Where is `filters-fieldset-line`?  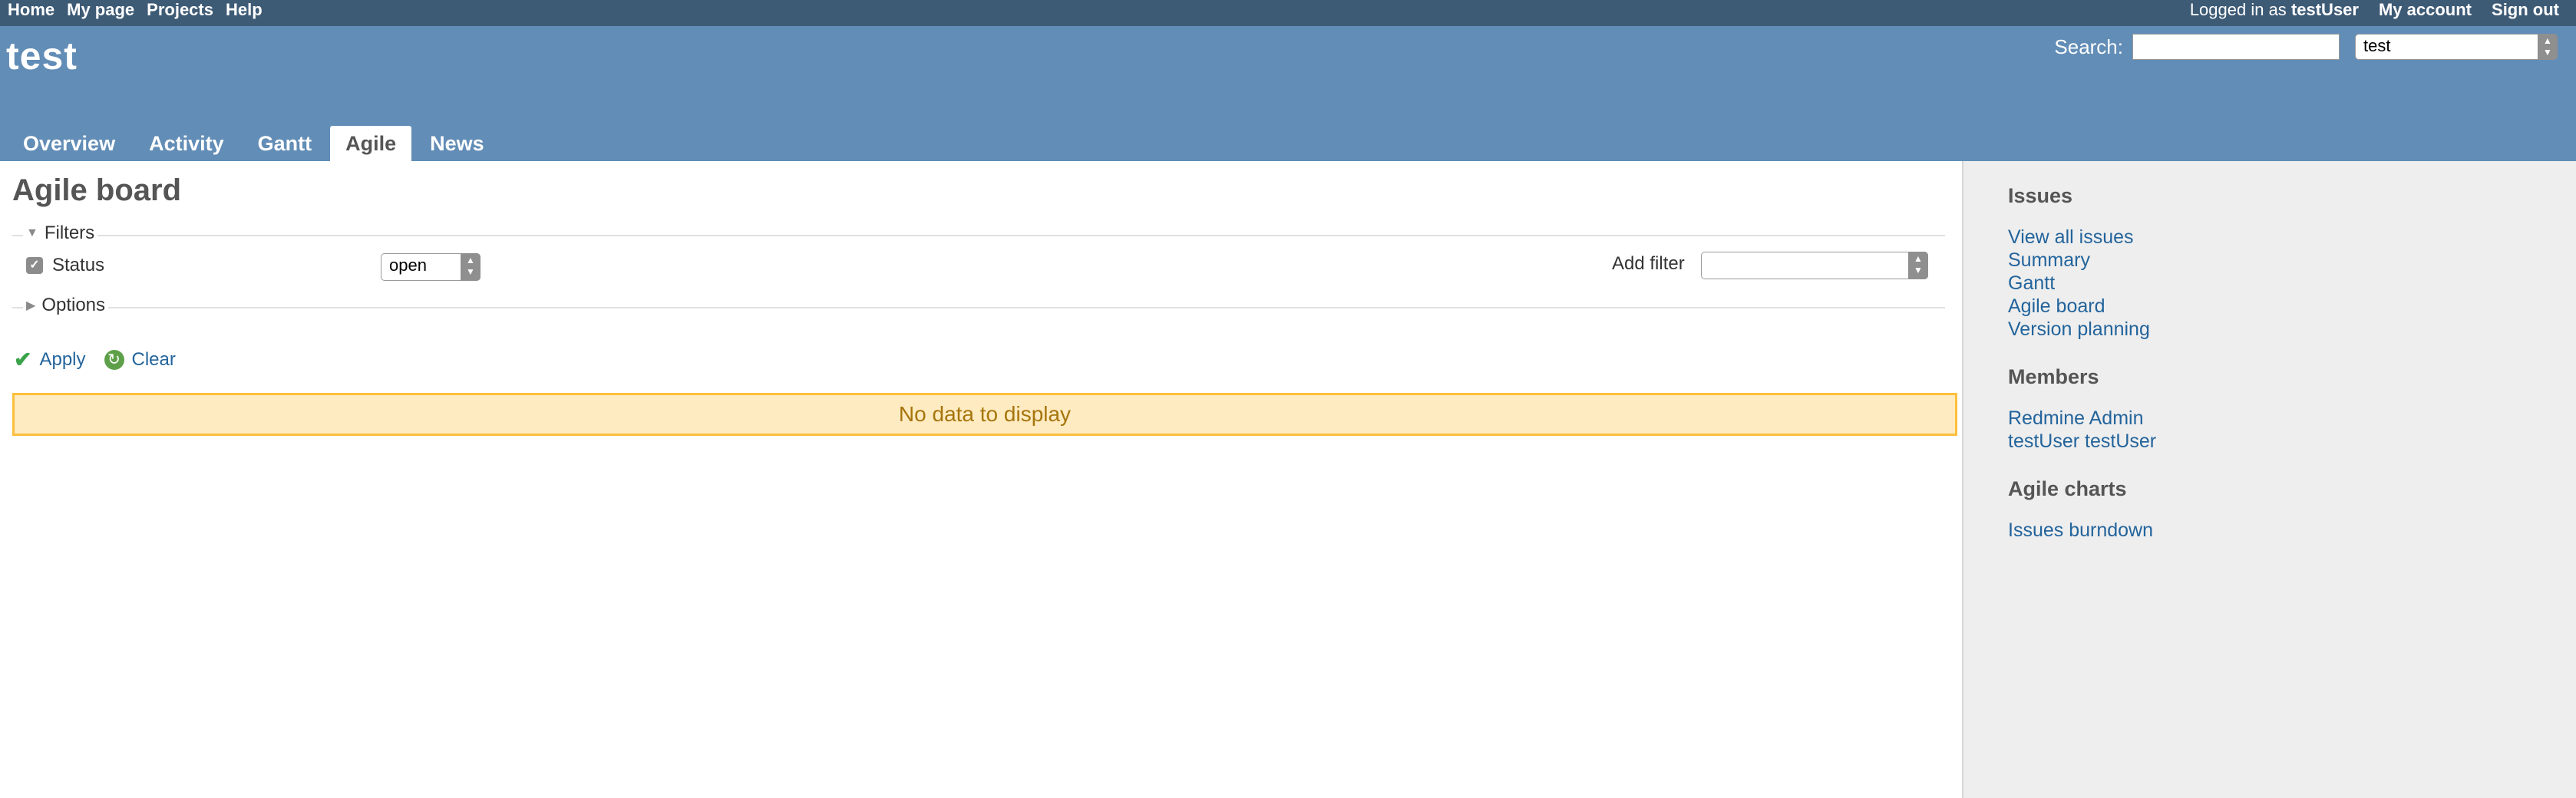
filters-fieldset-line is located at coordinates (978, 236).